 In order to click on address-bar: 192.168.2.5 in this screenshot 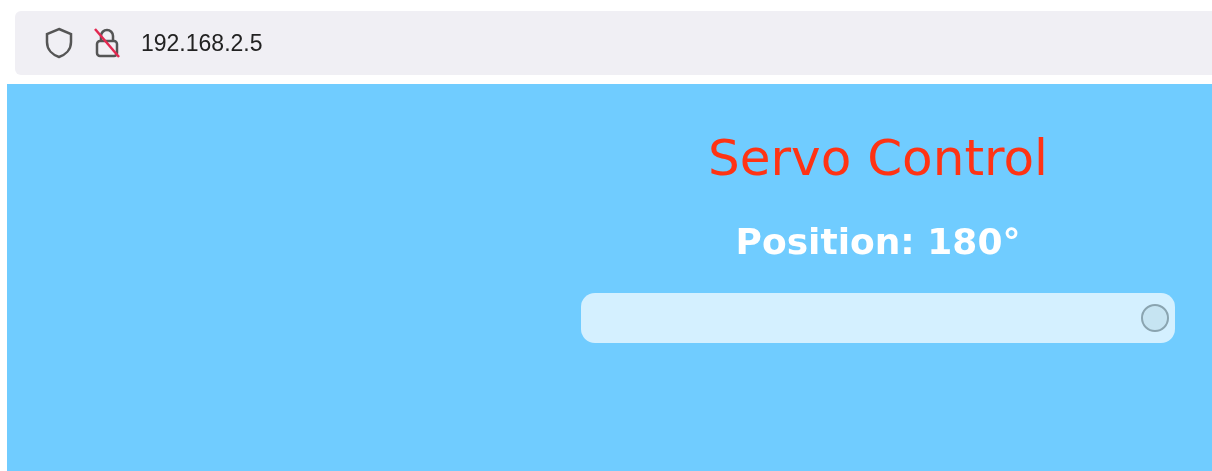, I will do `click(613, 43)`.